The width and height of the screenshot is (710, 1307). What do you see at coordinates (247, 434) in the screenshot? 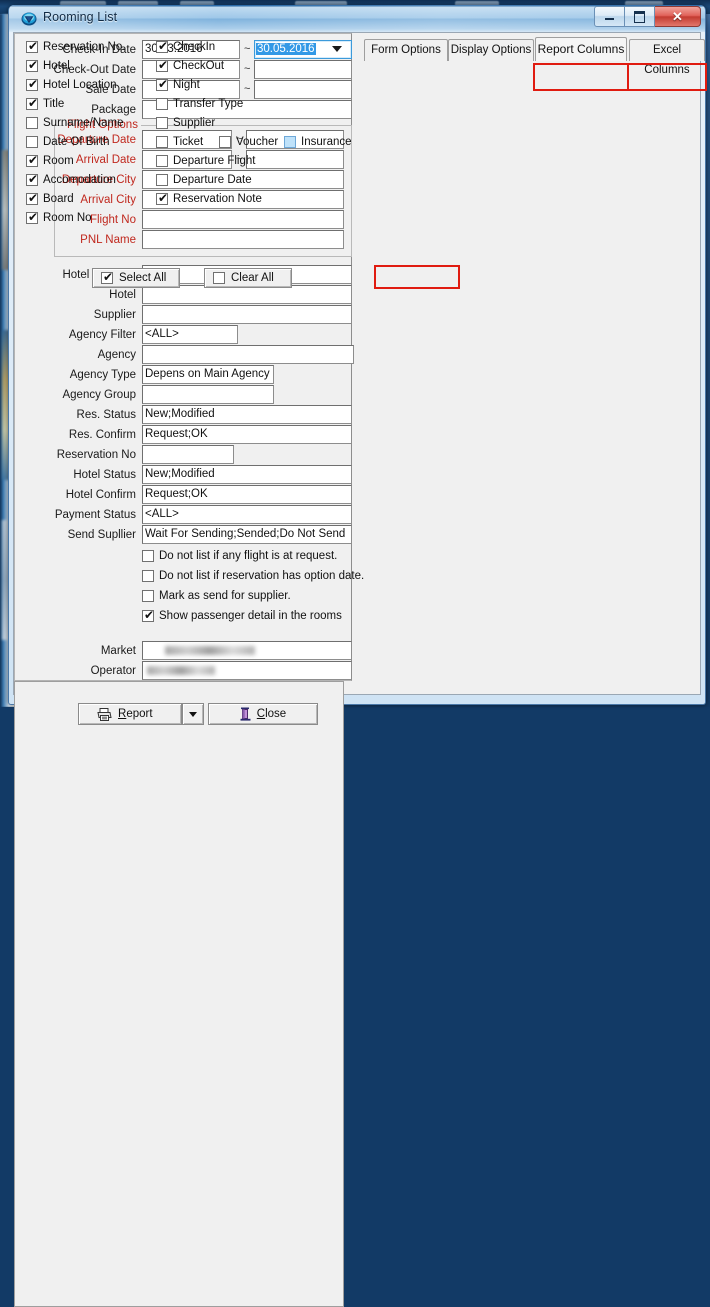
I see `res-confirm-field: Request;OK` at bounding box center [247, 434].